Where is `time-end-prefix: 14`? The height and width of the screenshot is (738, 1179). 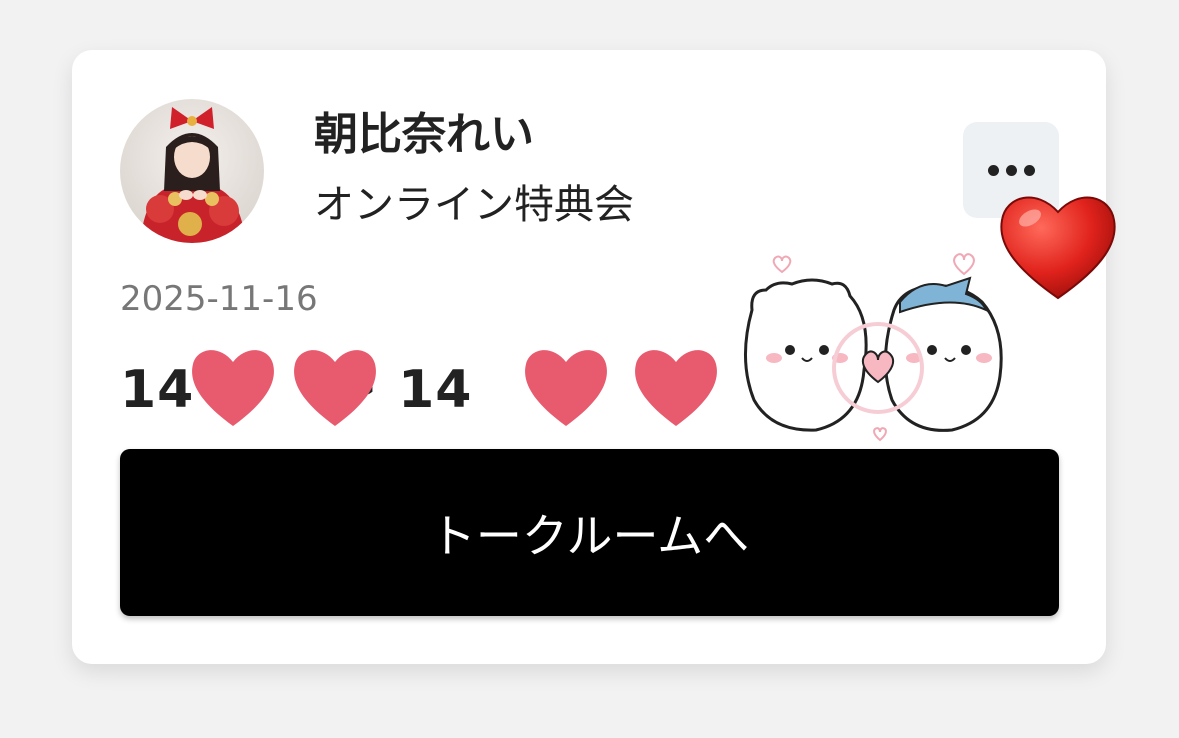 time-end-prefix: 14 is located at coordinates (435, 390).